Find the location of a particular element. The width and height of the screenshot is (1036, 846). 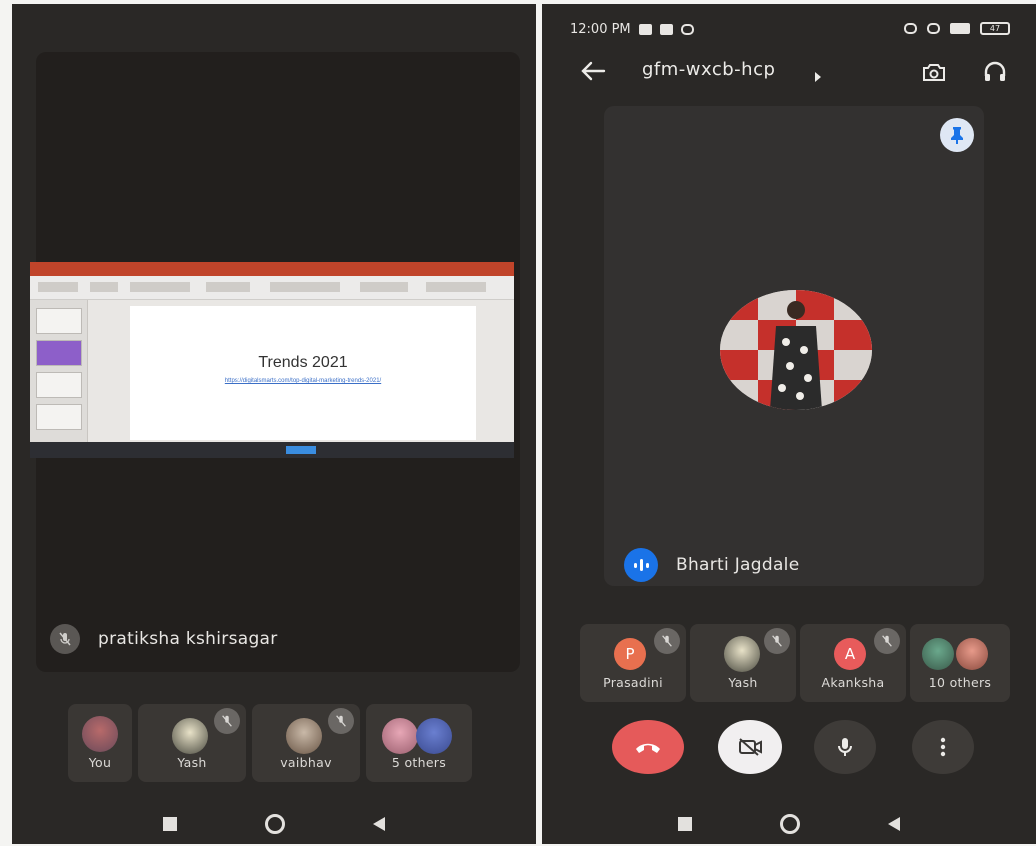

avatar: P is located at coordinates (630, 654).